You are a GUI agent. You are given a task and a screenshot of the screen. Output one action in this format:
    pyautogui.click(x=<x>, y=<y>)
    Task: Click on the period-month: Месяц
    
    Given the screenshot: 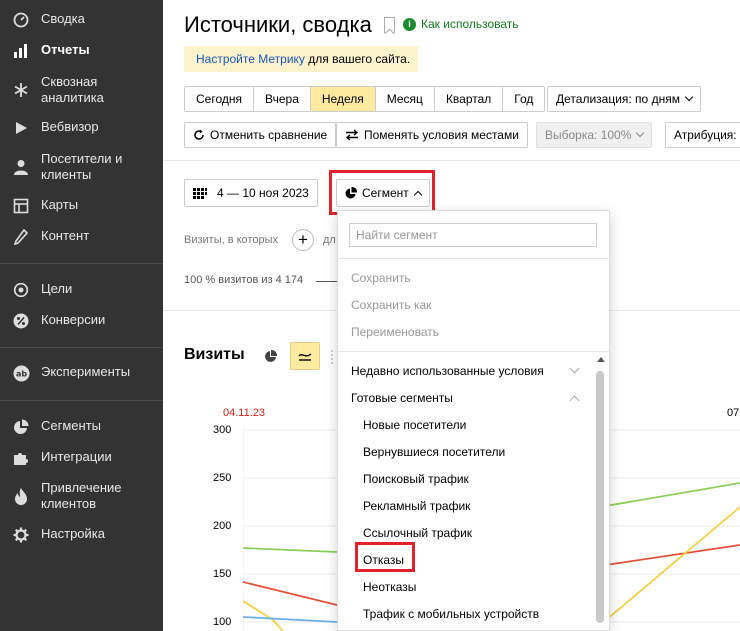 What is the action you would take?
    pyautogui.click(x=405, y=99)
    